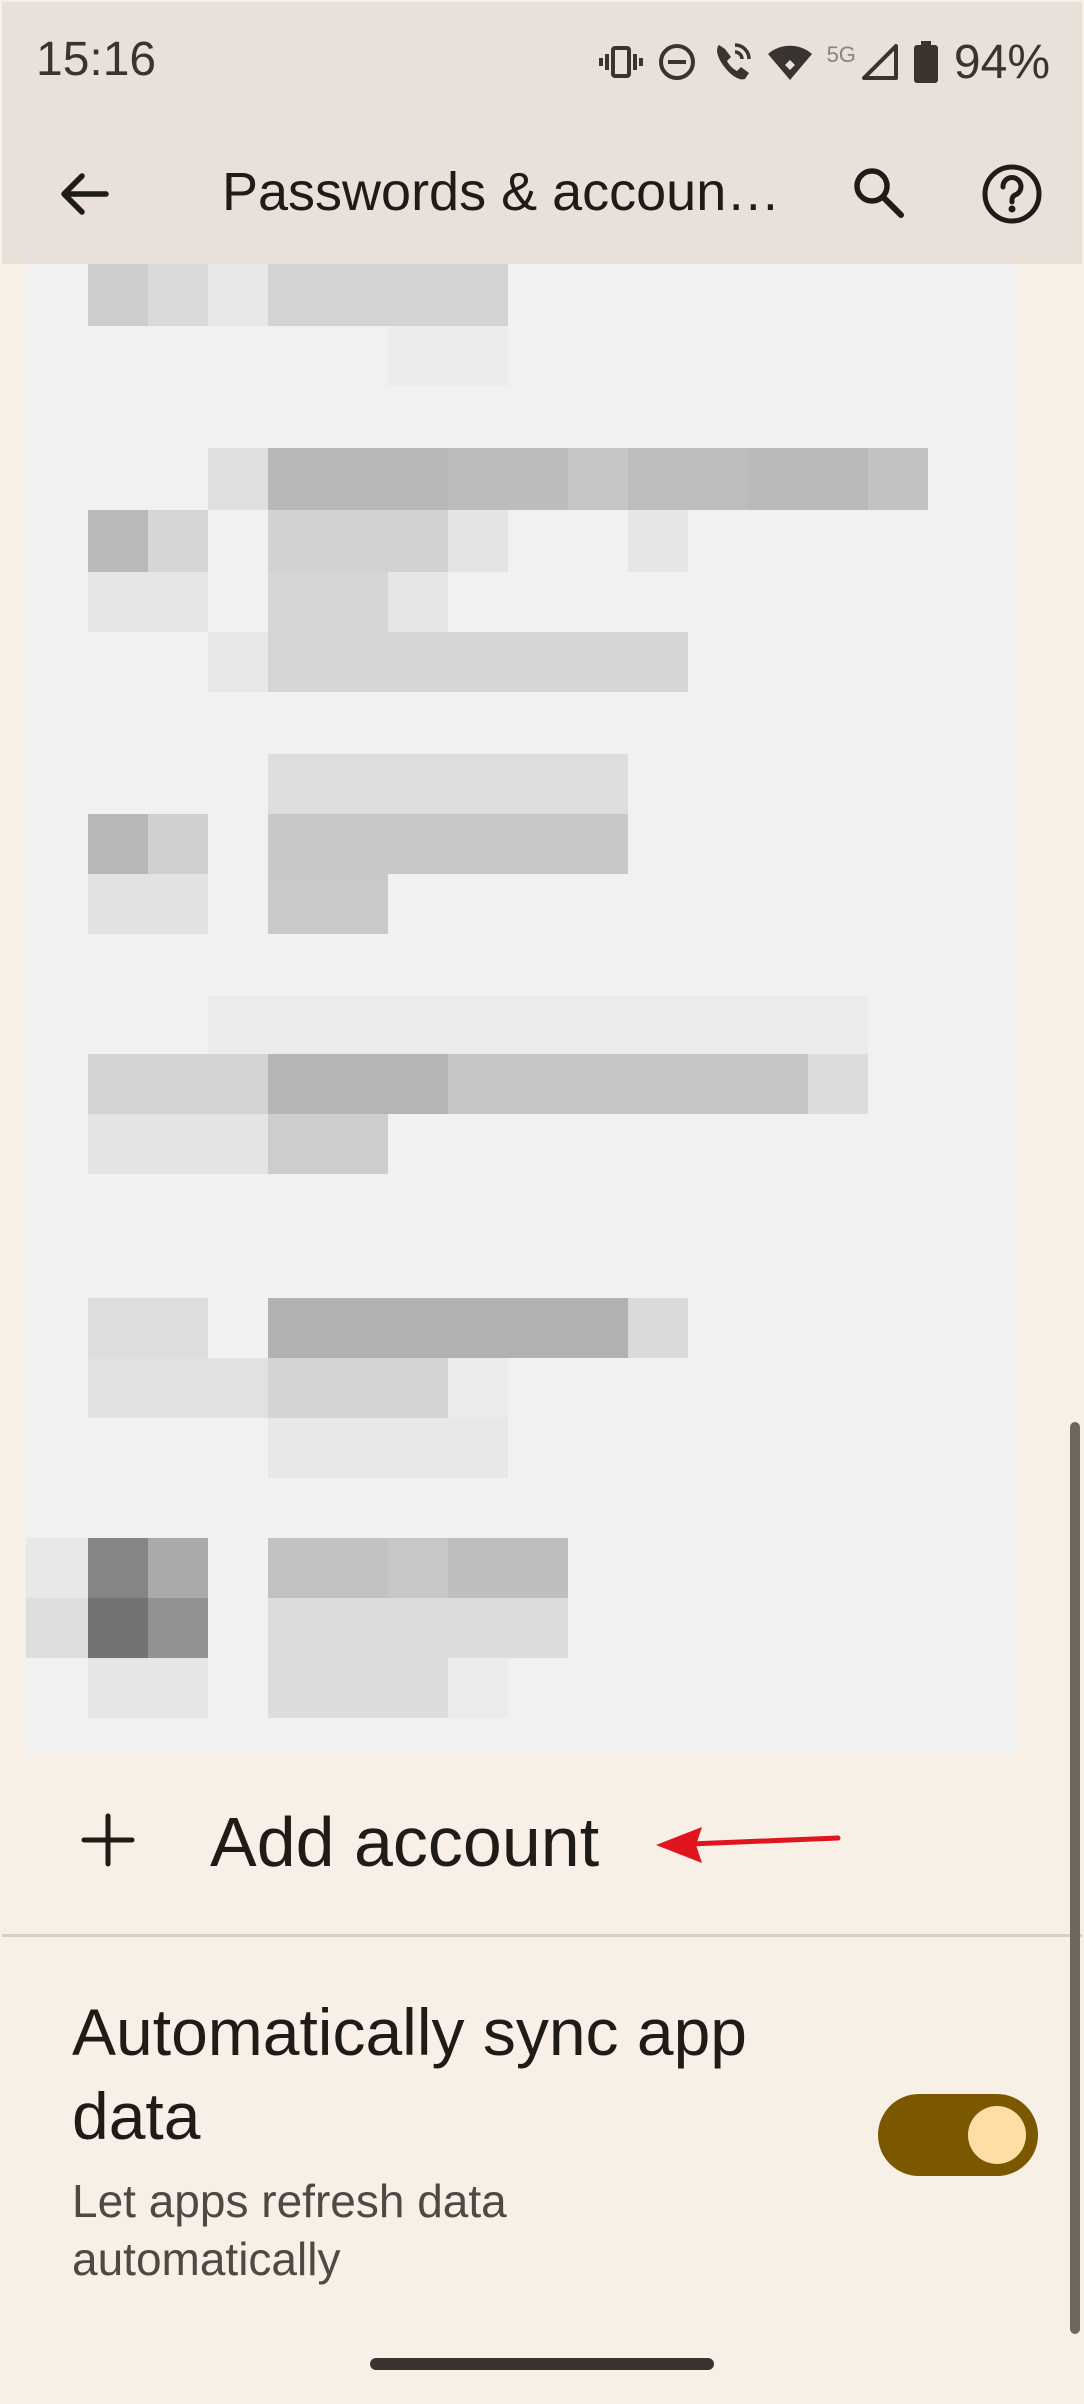  I want to click on divider, so click(542, 1935).